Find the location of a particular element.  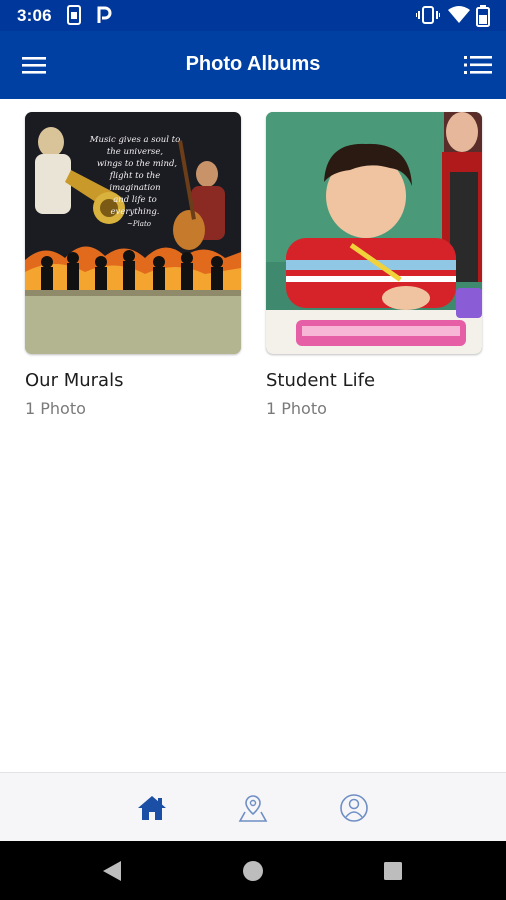

list-view-button is located at coordinates (478, 65).